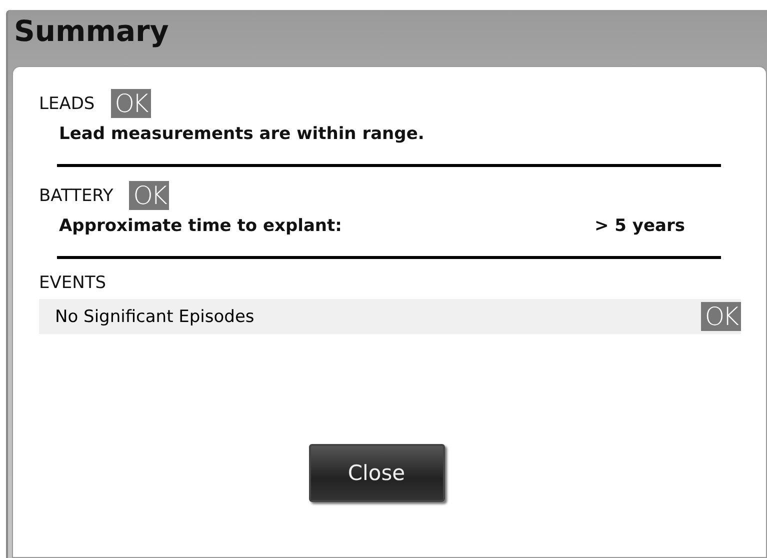 The image size is (767, 558). Describe the element at coordinates (91, 31) in the screenshot. I see `window-title: Summary` at that location.